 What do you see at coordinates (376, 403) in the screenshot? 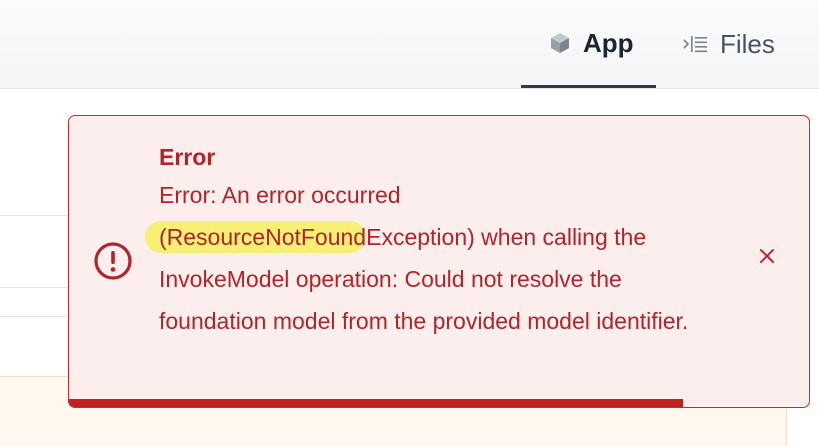
I see `toast-timer-progress` at bounding box center [376, 403].